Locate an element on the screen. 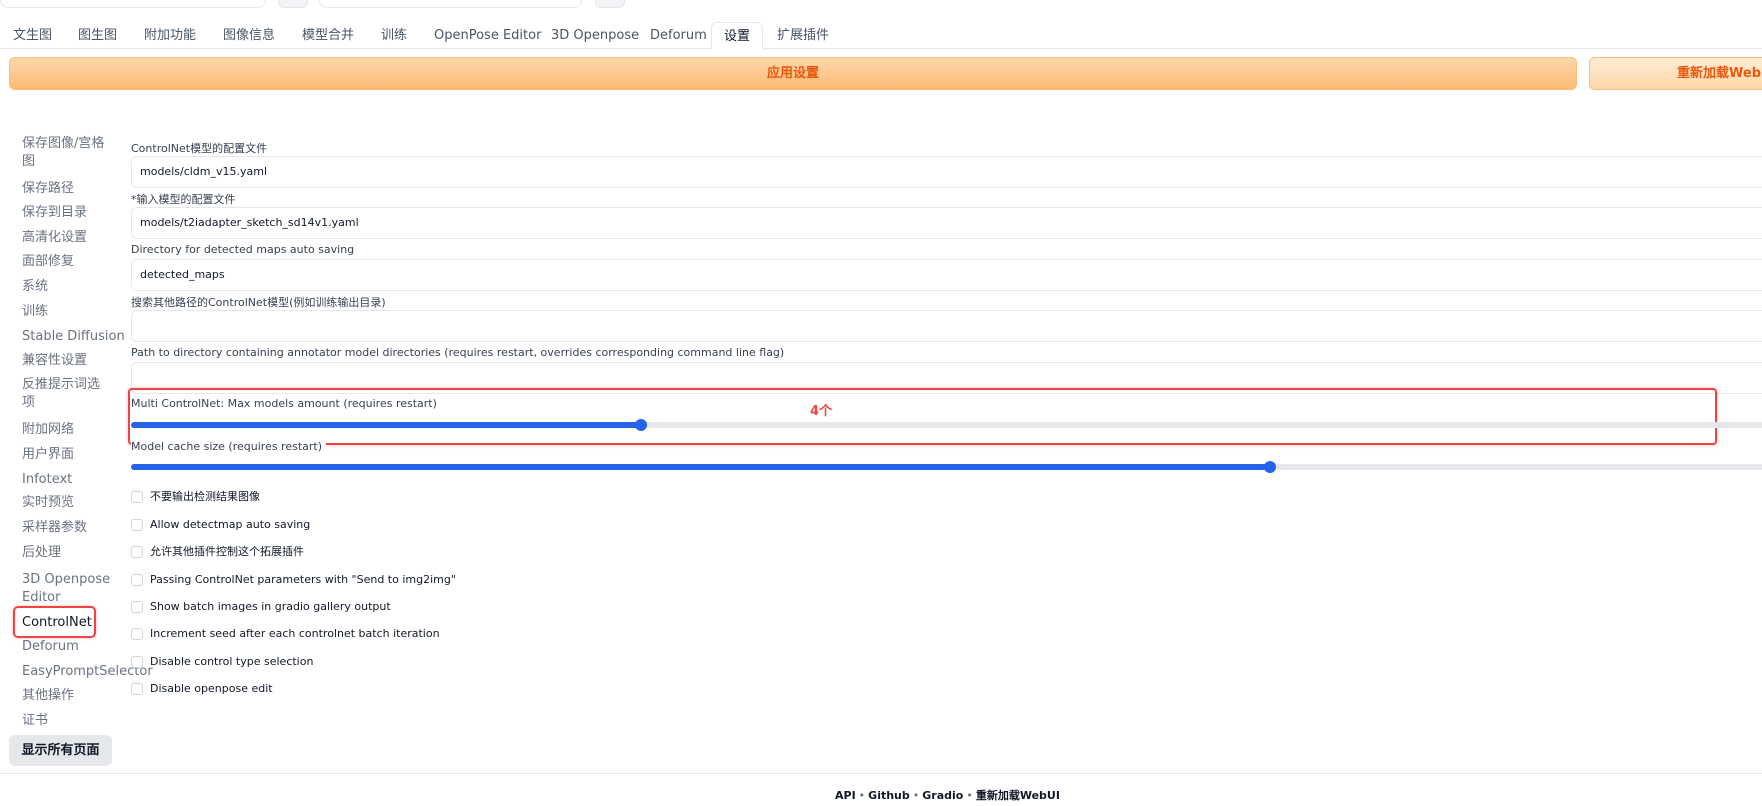 The height and width of the screenshot is (806, 1762). sidebar-item-saving-images: 保存图像/宫格图 is located at coordinates (69, 153).